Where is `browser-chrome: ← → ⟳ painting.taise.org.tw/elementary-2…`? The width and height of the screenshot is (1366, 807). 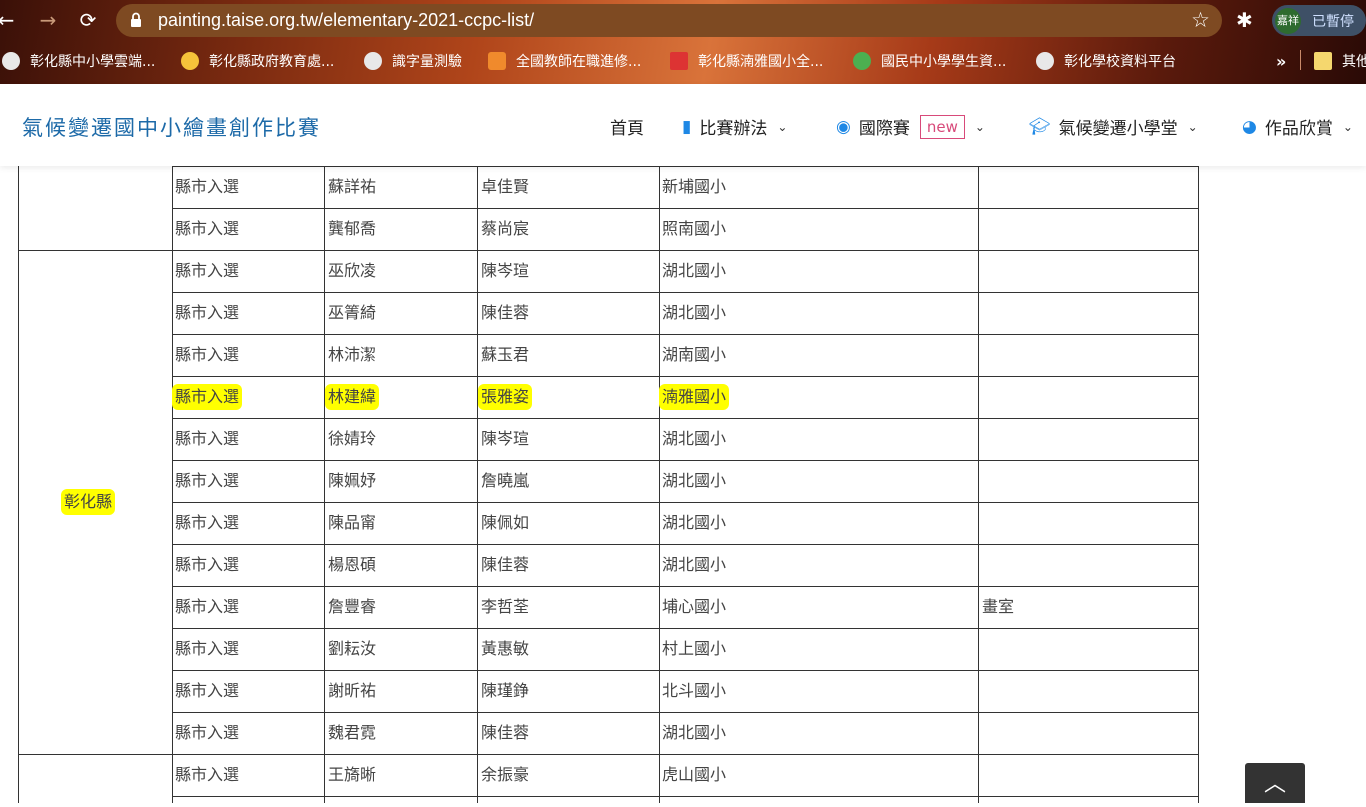 browser-chrome: ← → ⟳ painting.taise.org.tw/elementary-2… is located at coordinates (683, 42).